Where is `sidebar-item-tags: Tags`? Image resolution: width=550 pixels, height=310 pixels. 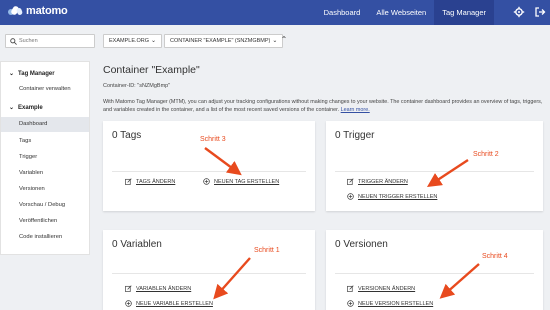
sidebar-item-tags: Tags is located at coordinates (45, 141).